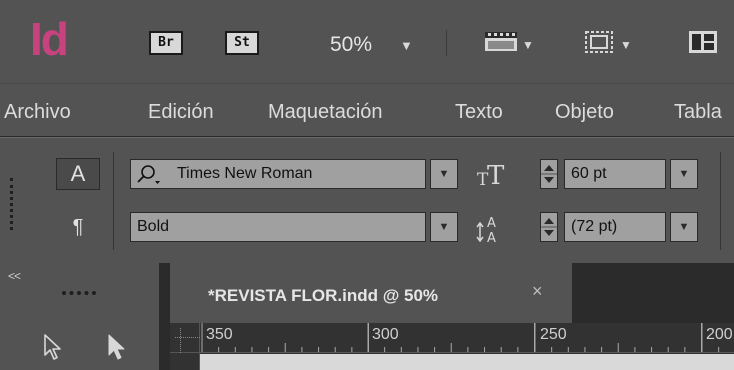 This screenshot has height=370, width=734. What do you see at coordinates (549, 227) in the screenshot?
I see `leading-stepper` at bounding box center [549, 227].